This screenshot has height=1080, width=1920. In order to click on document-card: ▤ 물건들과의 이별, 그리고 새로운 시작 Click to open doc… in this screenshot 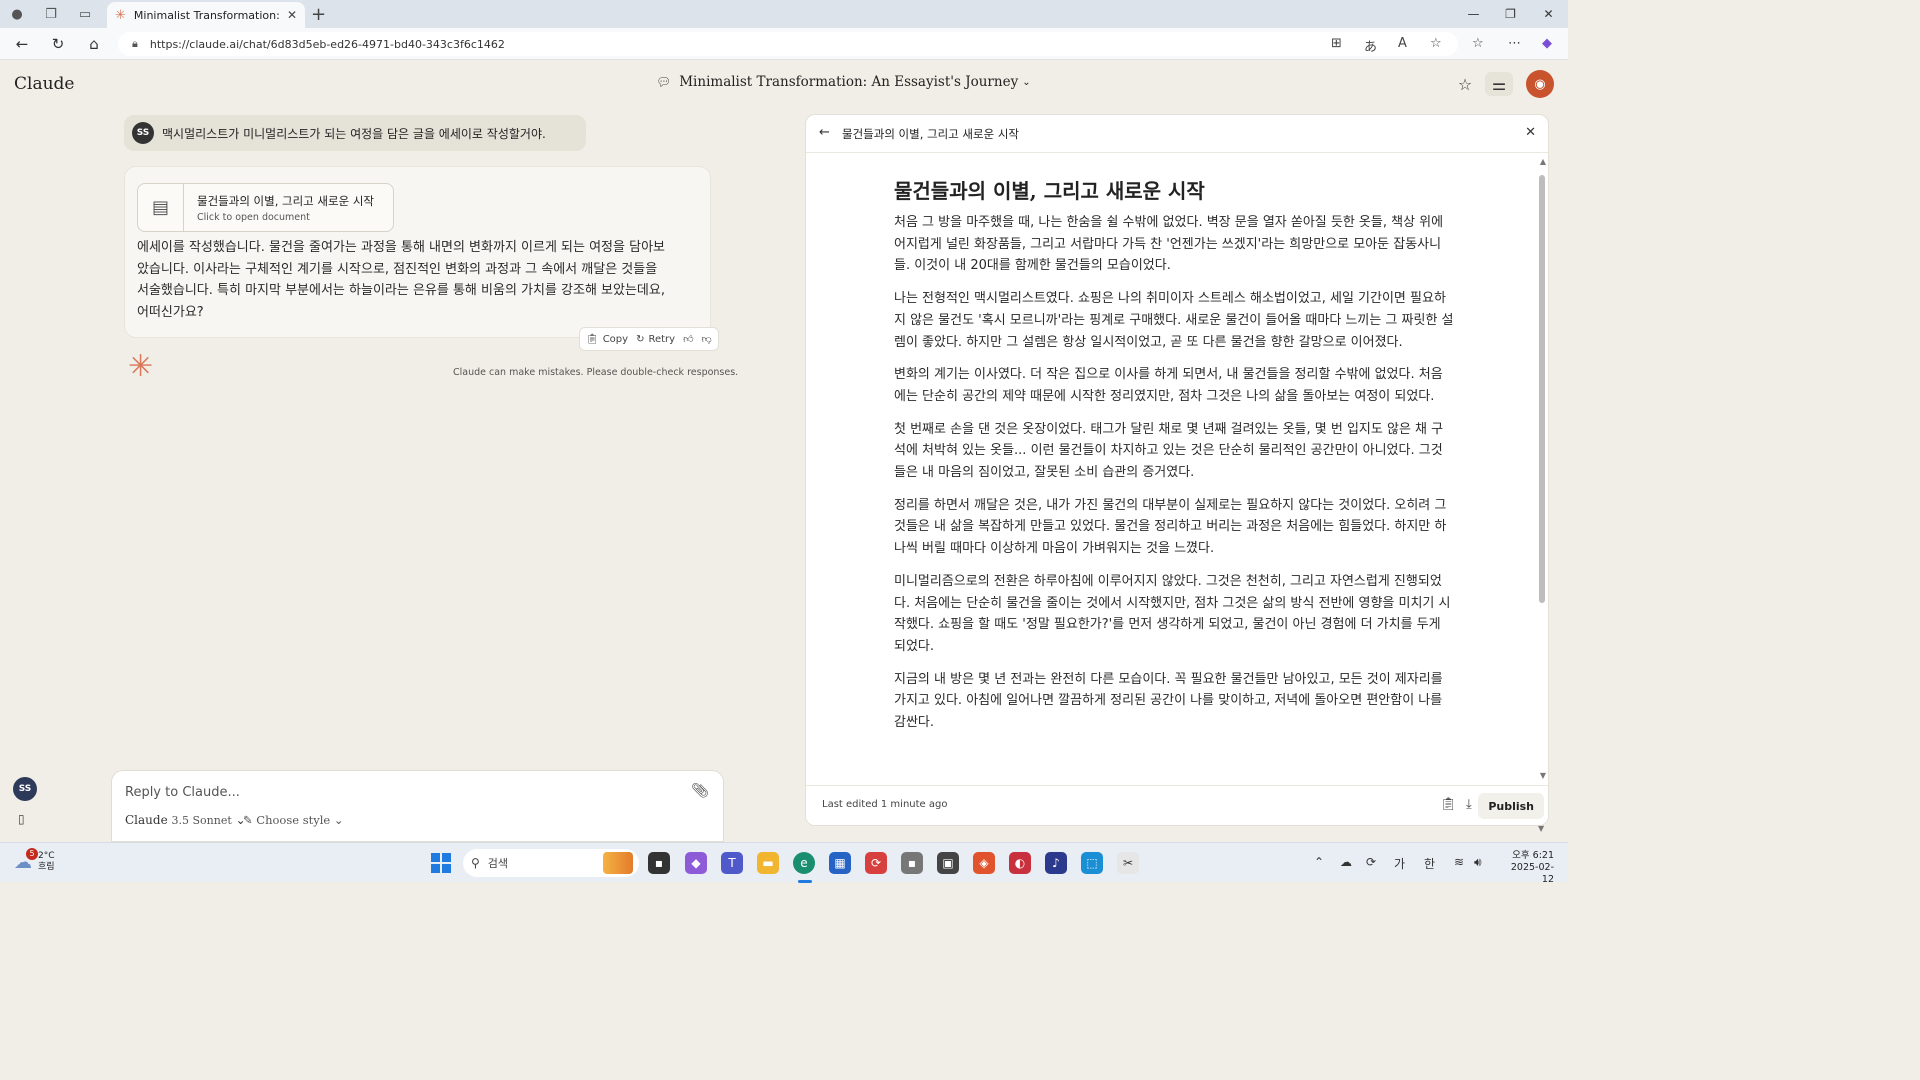, I will do `click(265, 207)`.